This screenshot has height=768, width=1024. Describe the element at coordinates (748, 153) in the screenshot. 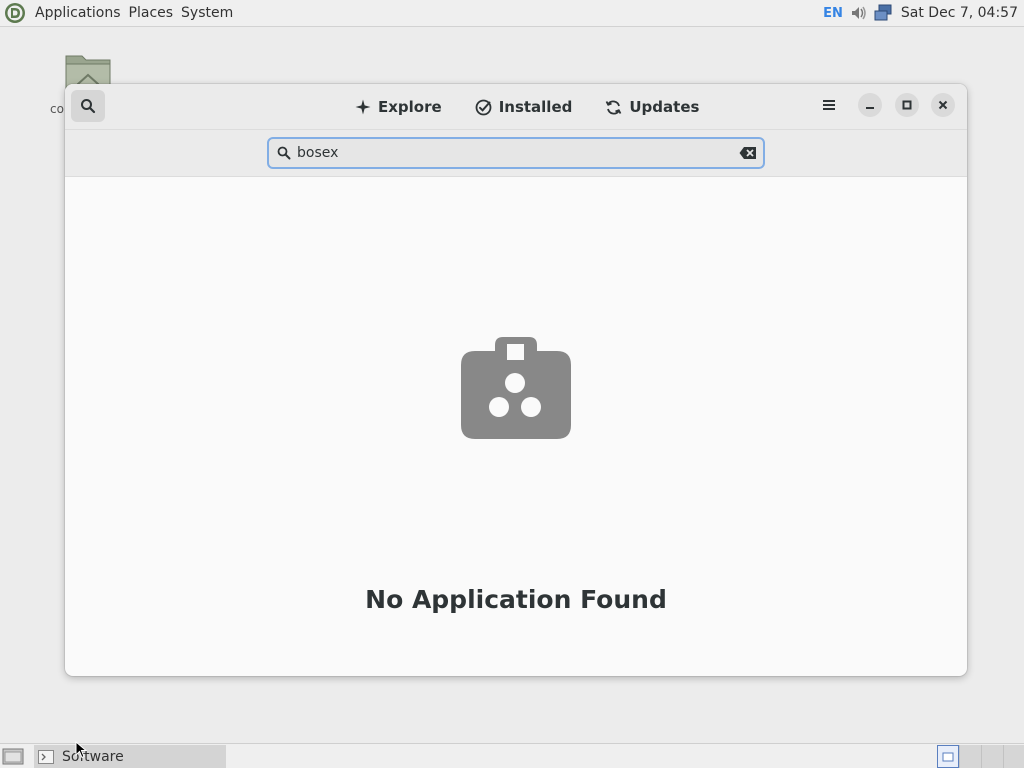

I see `clear-search-icon` at that location.